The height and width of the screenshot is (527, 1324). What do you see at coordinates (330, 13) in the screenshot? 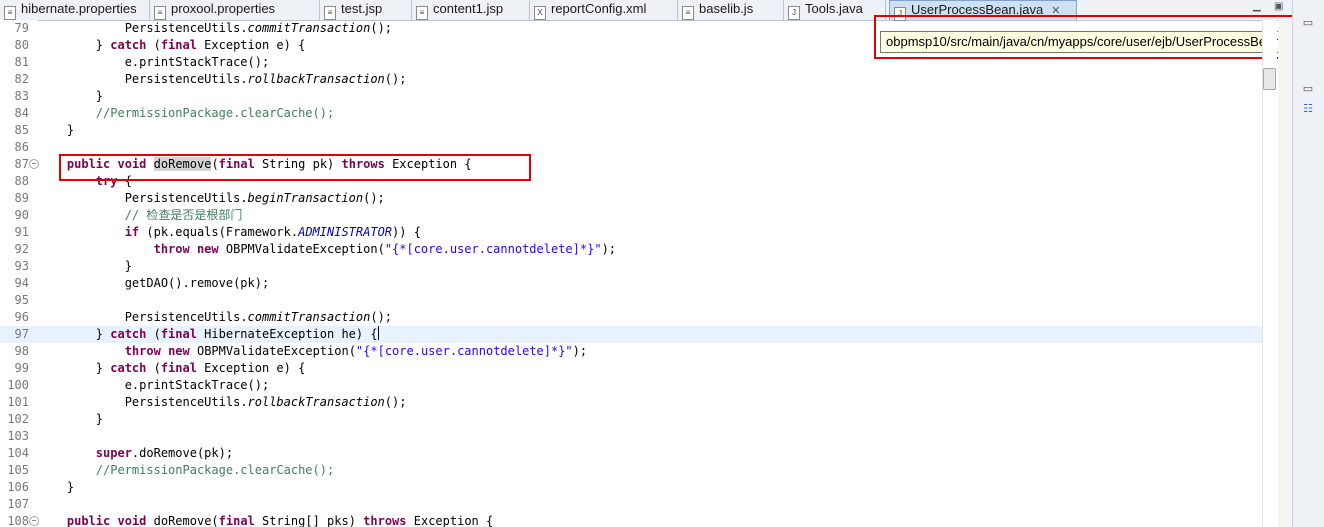
I see `jsp-file-icon: ≡` at bounding box center [330, 13].